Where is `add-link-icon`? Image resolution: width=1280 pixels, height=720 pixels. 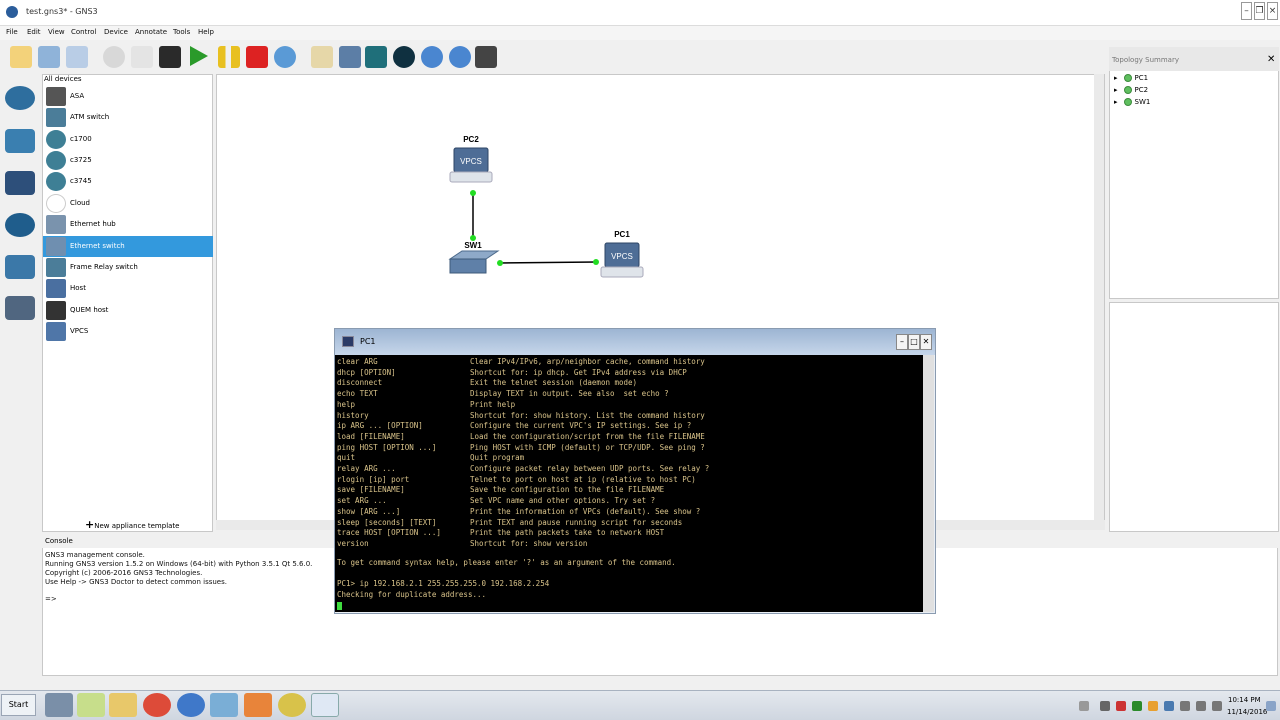 add-link-icon is located at coordinates (20, 308).